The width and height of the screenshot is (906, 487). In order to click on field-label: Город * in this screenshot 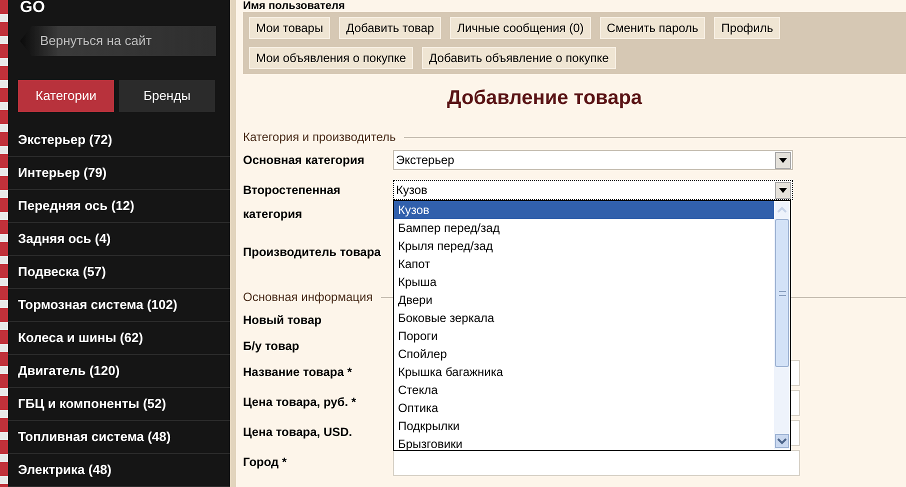, I will do `click(265, 462)`.